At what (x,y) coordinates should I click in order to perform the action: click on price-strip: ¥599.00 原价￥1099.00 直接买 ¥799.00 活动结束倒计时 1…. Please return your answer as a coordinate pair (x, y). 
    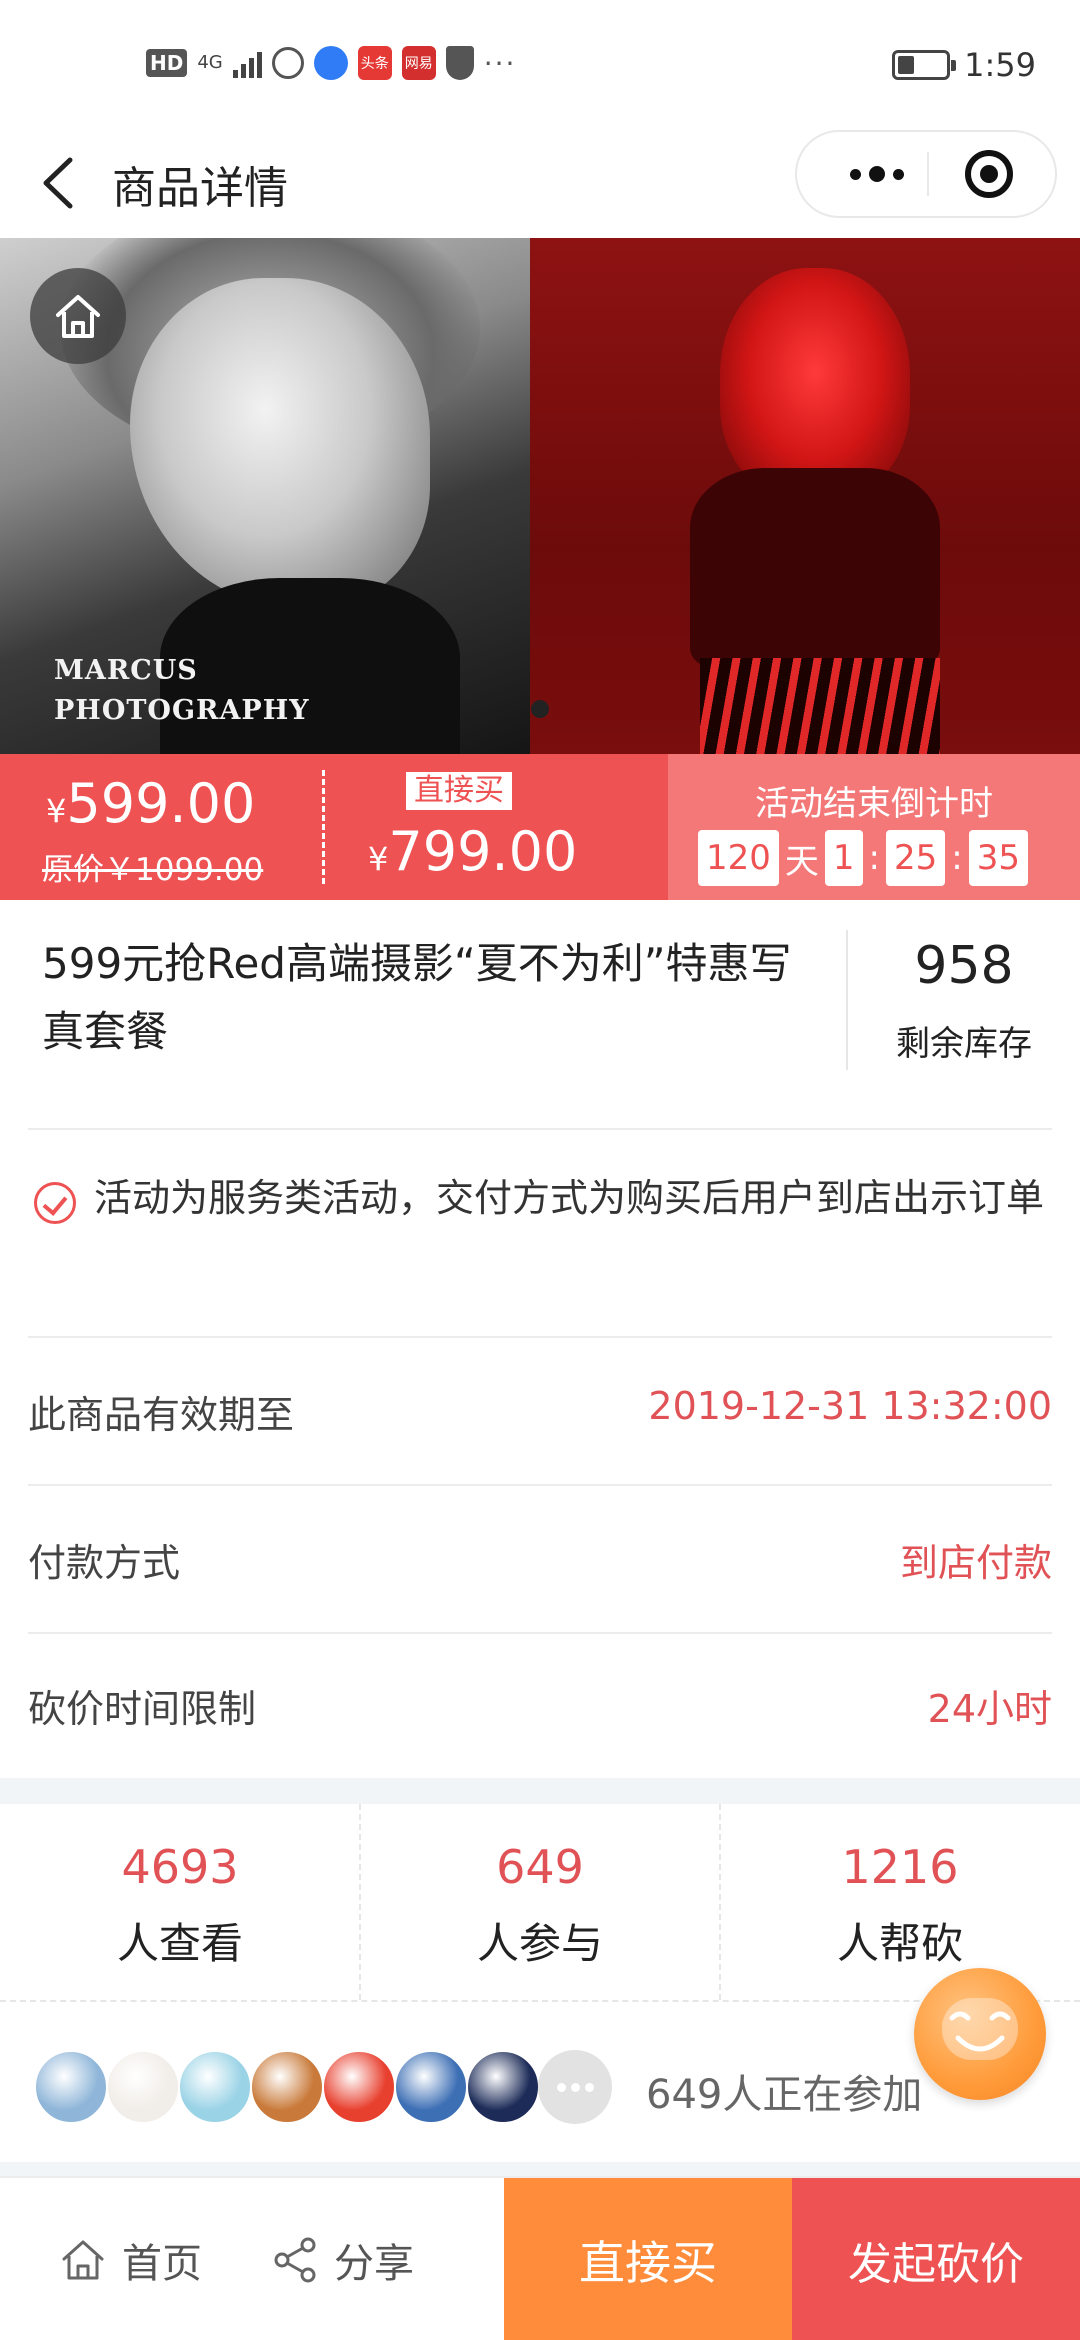
    Looking at the image, I should click on (540, 827).